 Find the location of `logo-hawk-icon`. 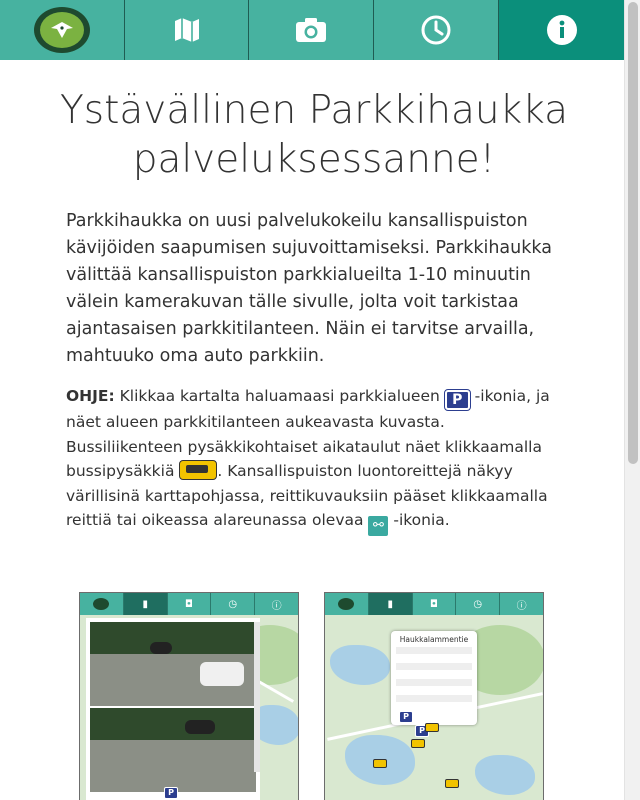

logo-hawk-icon is located at coordinates (62, 30).